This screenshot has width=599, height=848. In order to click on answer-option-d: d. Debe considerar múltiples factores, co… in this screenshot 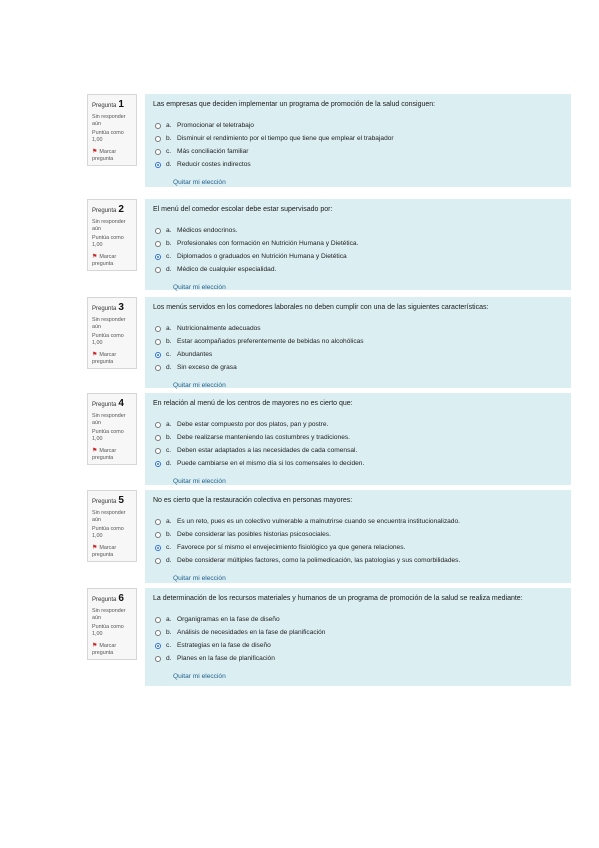, I will do `click(359, 560)`.